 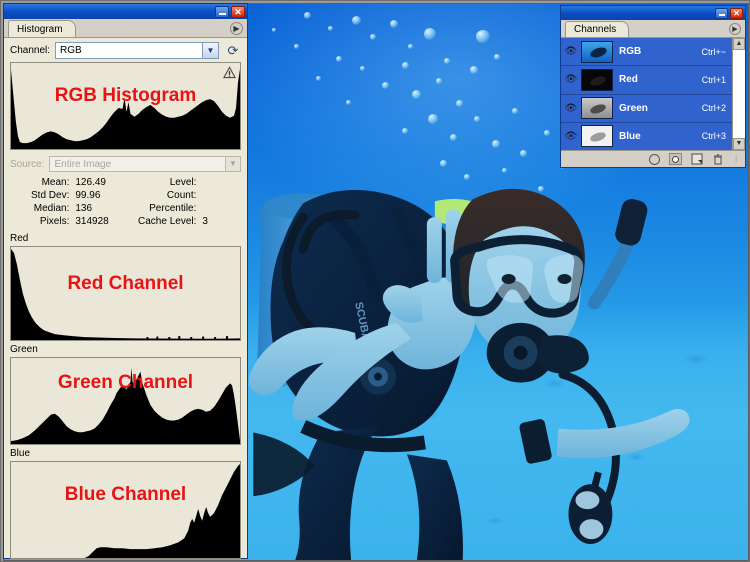 What do you see at coordinates (183, 182) in the screenshot?
I see `stat-label-2: Level:` at bounding box center [183, 182].